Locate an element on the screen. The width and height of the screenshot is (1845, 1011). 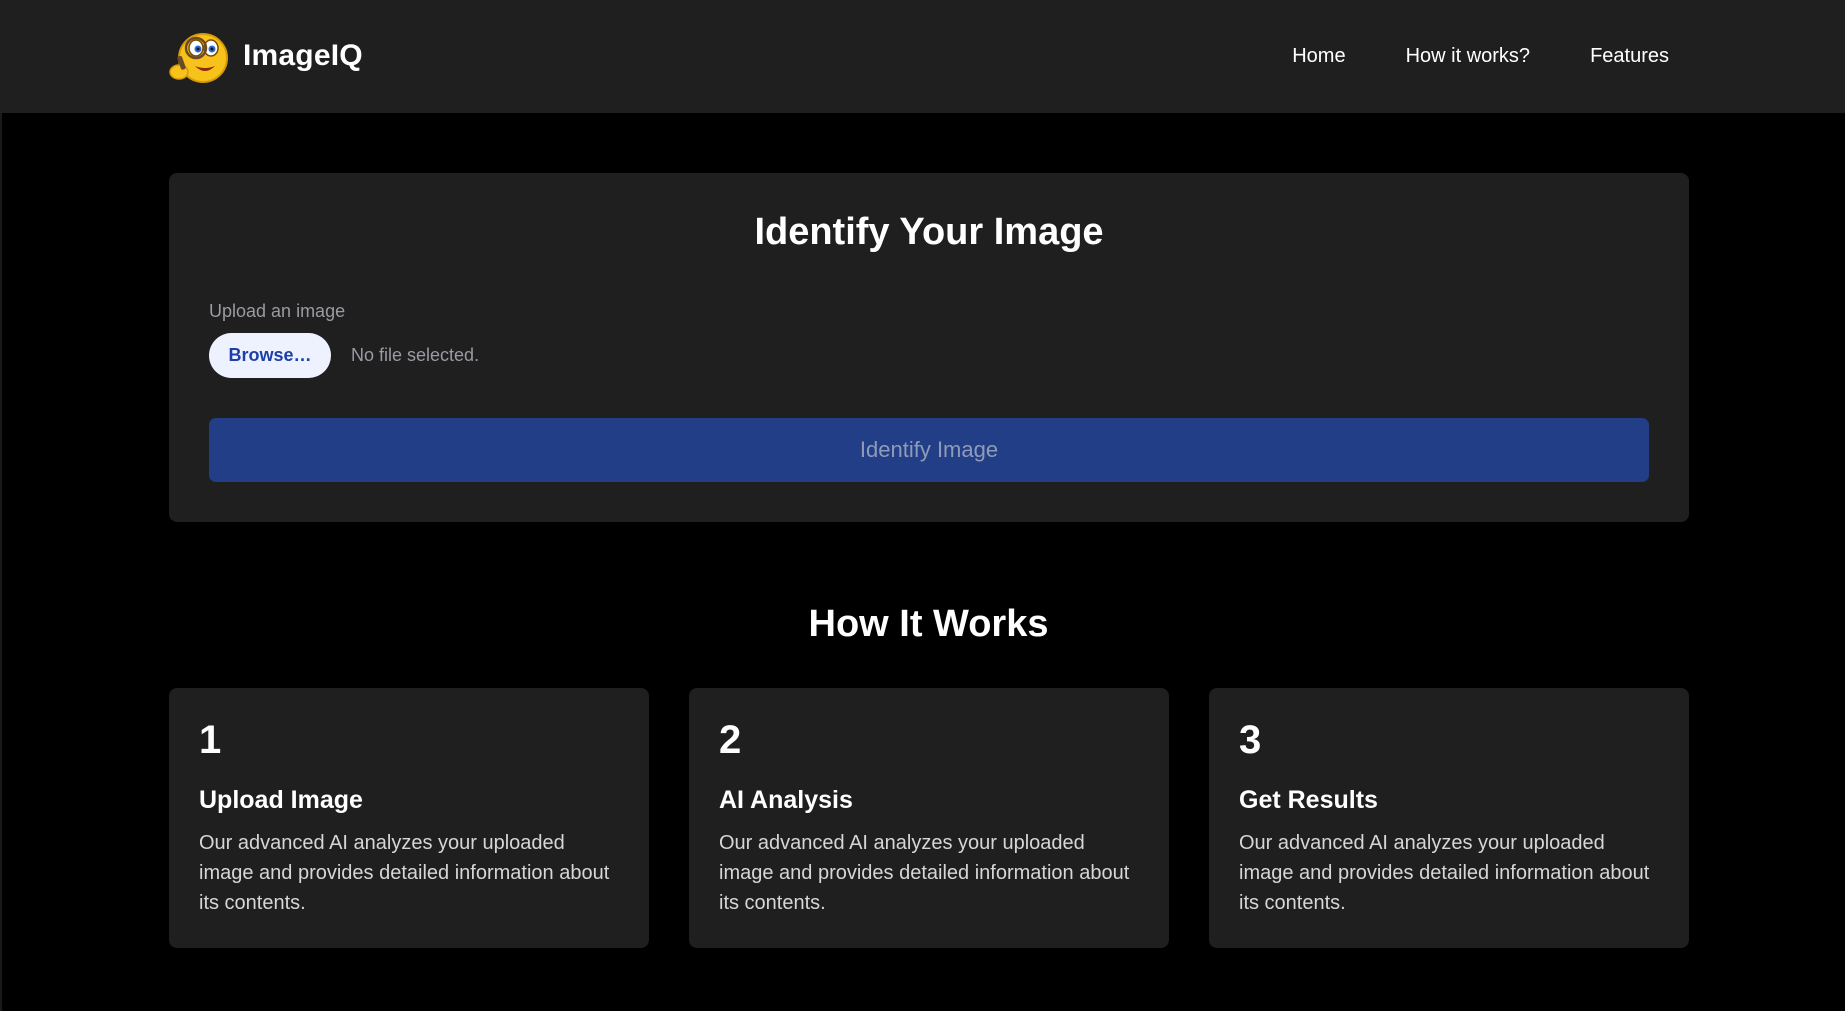
identify-title: Identify Your Image is located at coordinates (929, 232).